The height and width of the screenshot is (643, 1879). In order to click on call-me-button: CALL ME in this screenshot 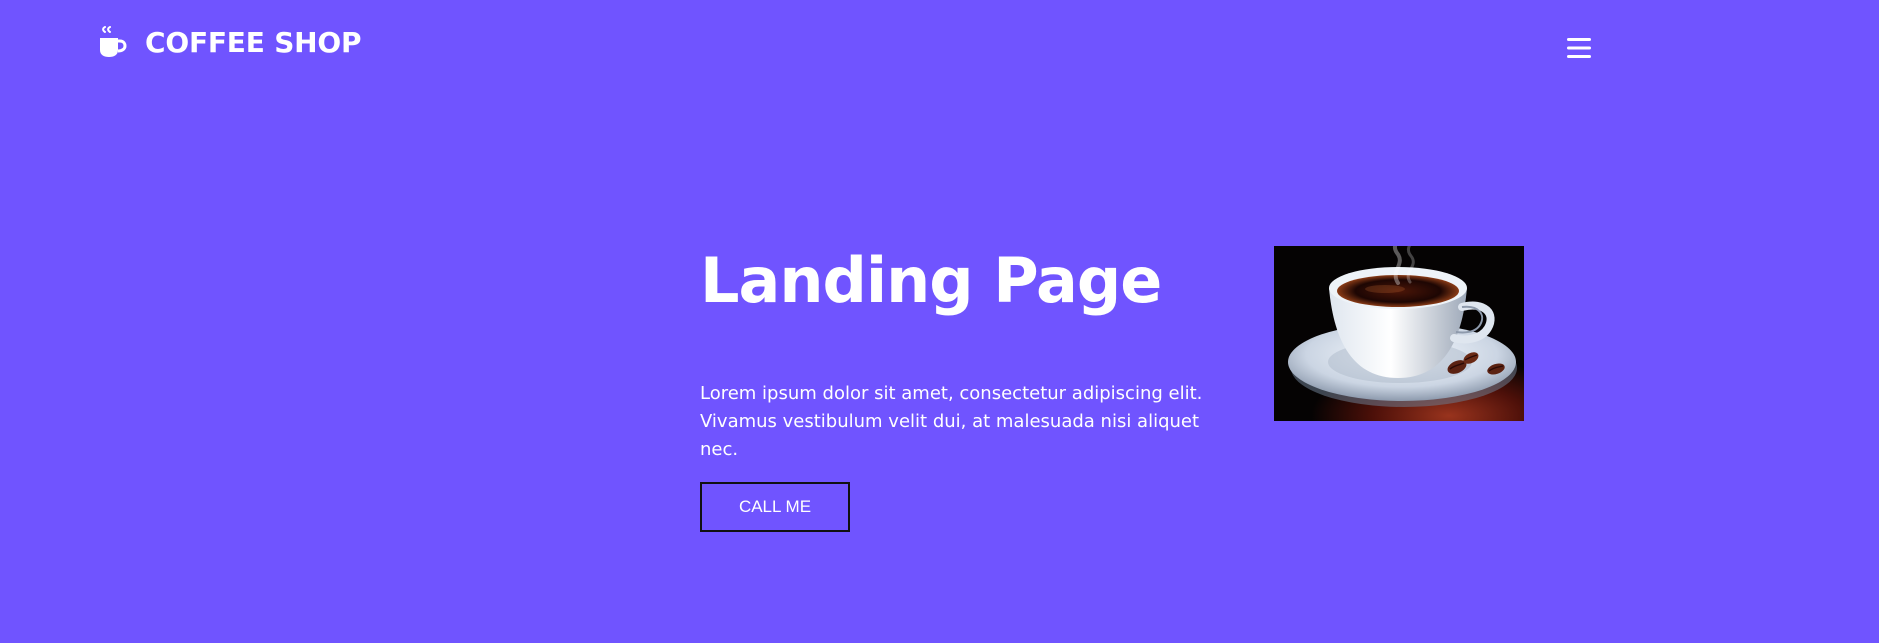, I will do `click(775, 507)`.